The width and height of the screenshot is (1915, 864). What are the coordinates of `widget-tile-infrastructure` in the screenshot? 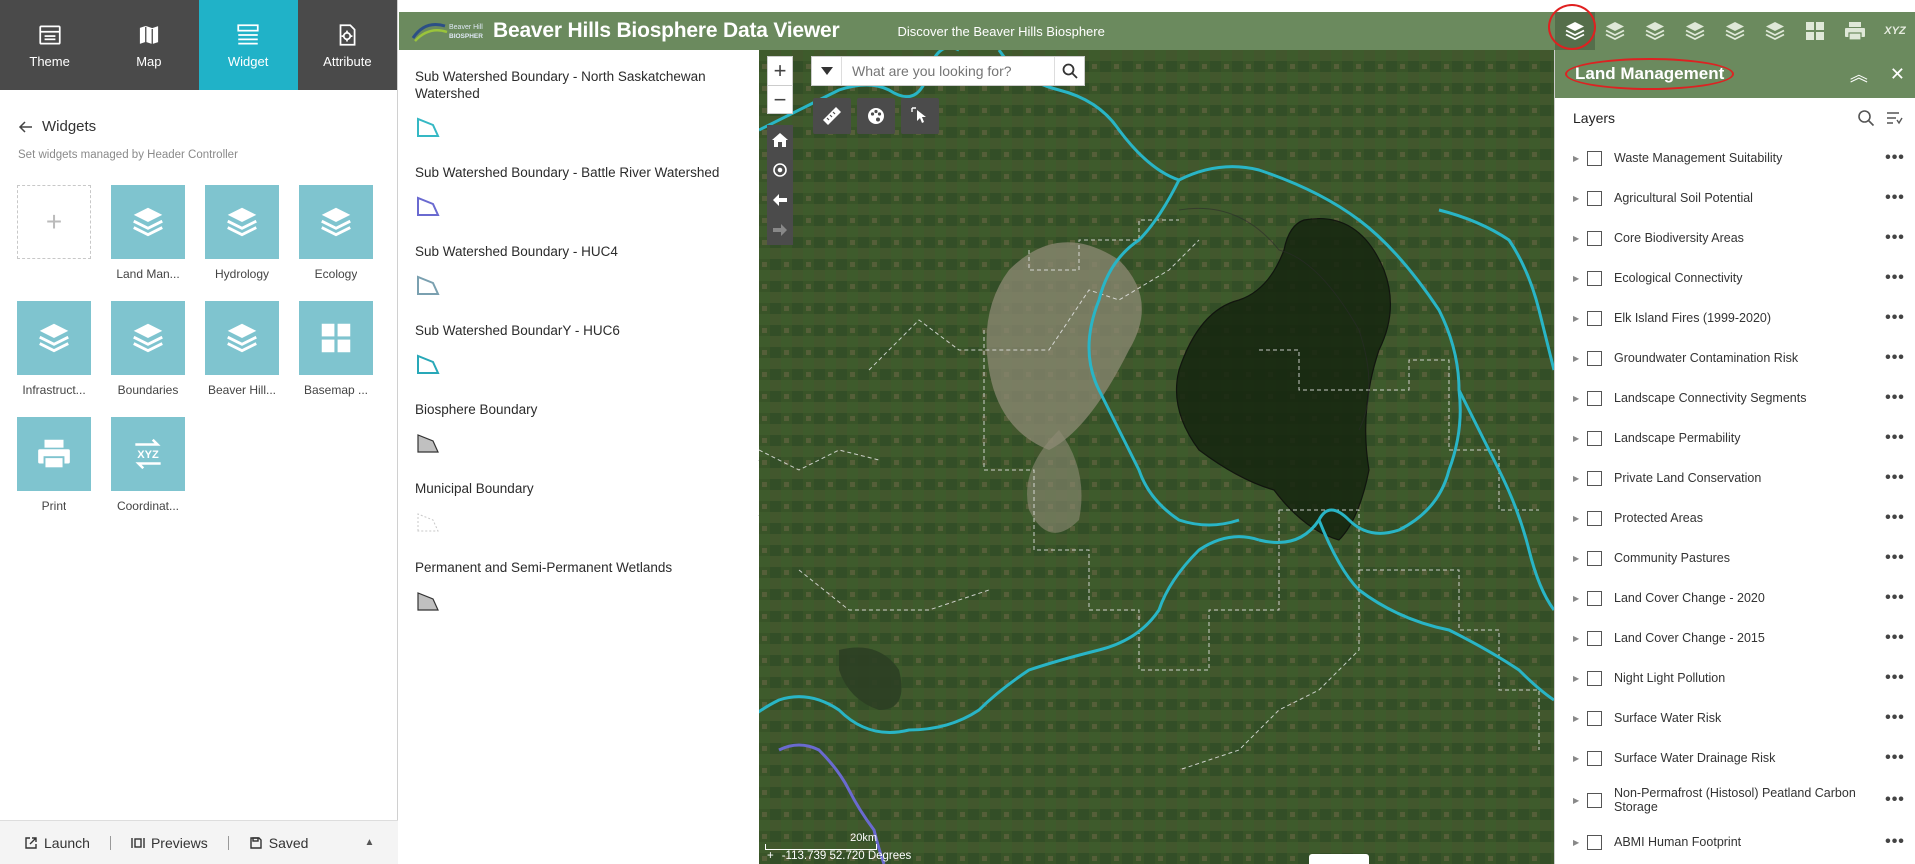 It's located at (54, 338).